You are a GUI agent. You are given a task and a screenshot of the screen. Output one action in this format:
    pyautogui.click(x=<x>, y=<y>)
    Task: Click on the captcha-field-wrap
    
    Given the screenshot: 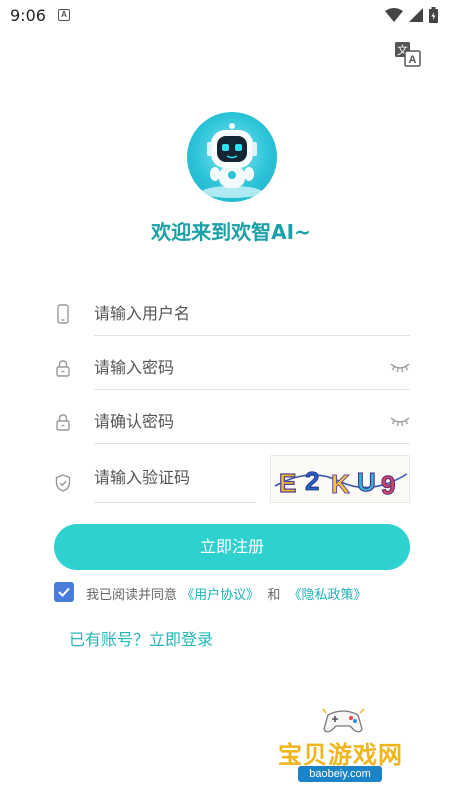 What is the action you would take?
    pyautogui.click(x=234, y=479)
    